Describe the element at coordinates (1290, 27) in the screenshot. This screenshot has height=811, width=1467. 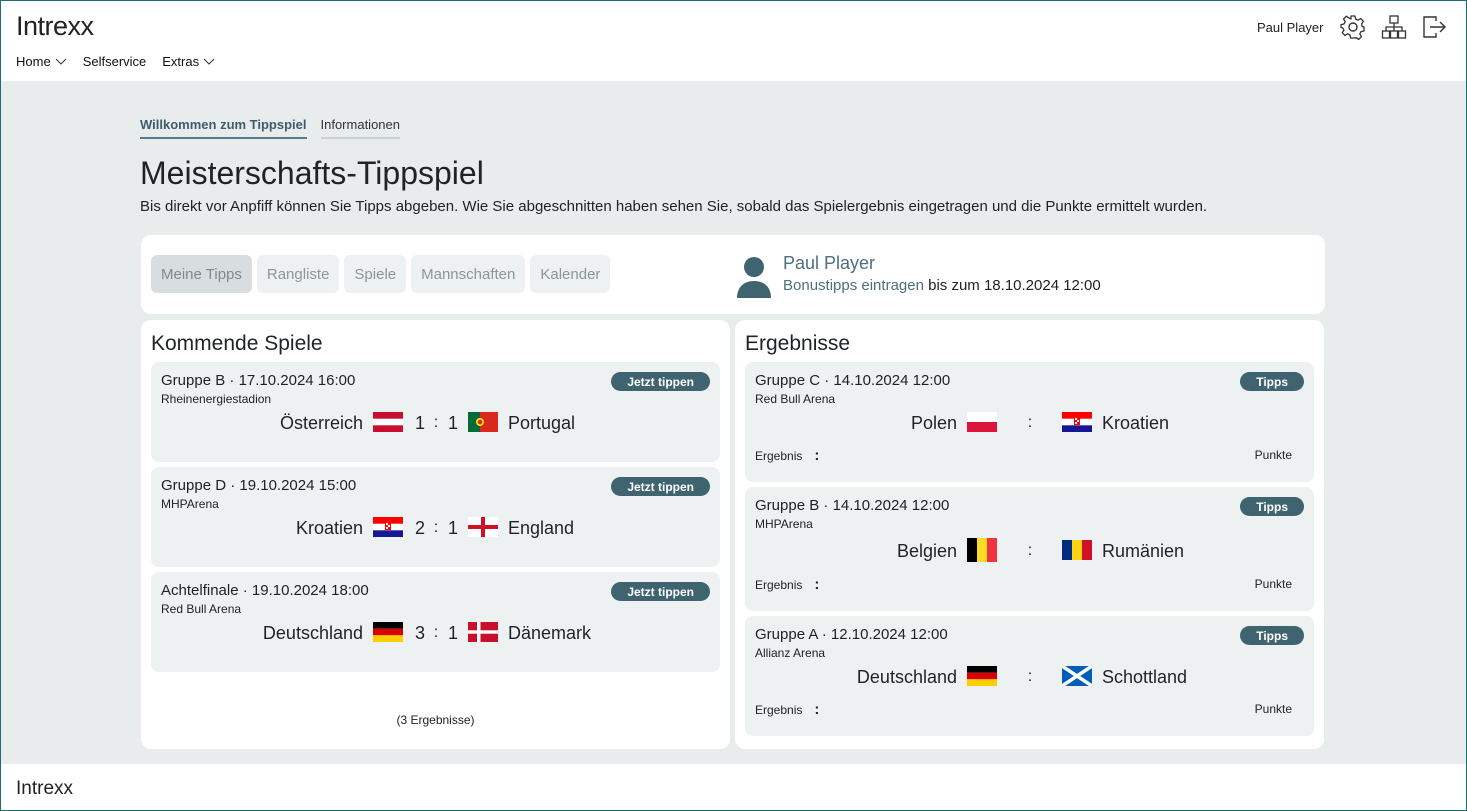
I see `header-user-name: Paul Player` at that location.